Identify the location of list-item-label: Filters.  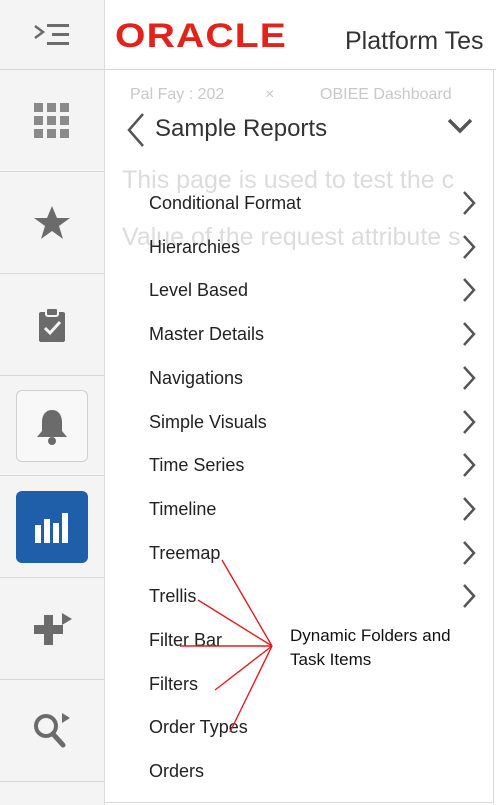
(173, 683).